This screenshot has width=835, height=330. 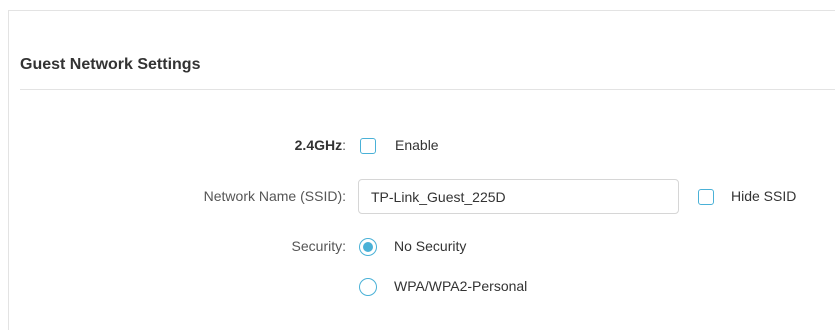 What do you see at coordinates (706, 197) in the screenshot?
I see `hide-ssid-checkbox` at bounding box center [706, 197].